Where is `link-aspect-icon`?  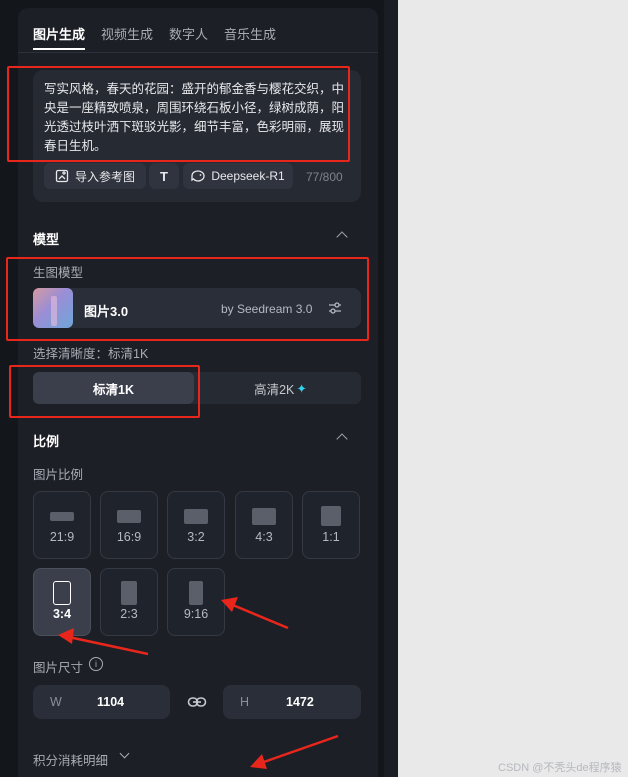 link-aspect-icon is located at coordinates (197, 702).